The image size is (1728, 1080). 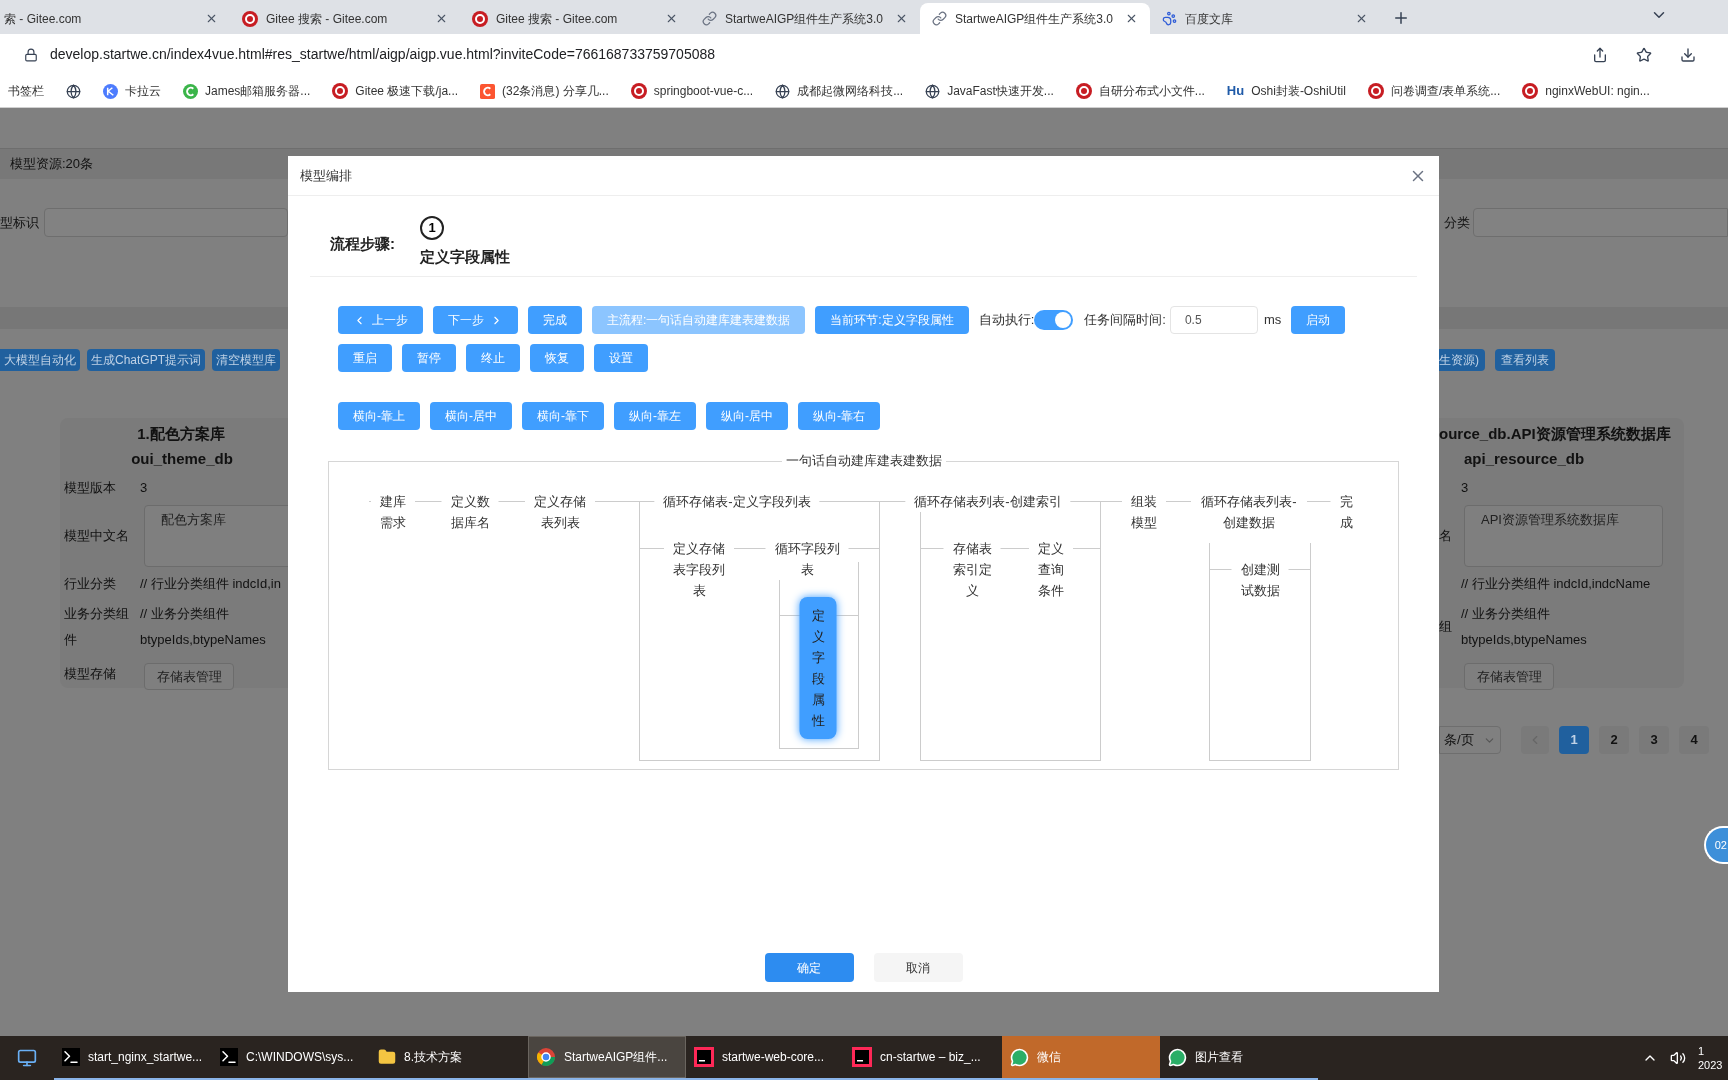 What do you see at coordinates (182, 459) in the screenshot?
I see `card-name: oui_theme_db` at bounding box center [182, 459].